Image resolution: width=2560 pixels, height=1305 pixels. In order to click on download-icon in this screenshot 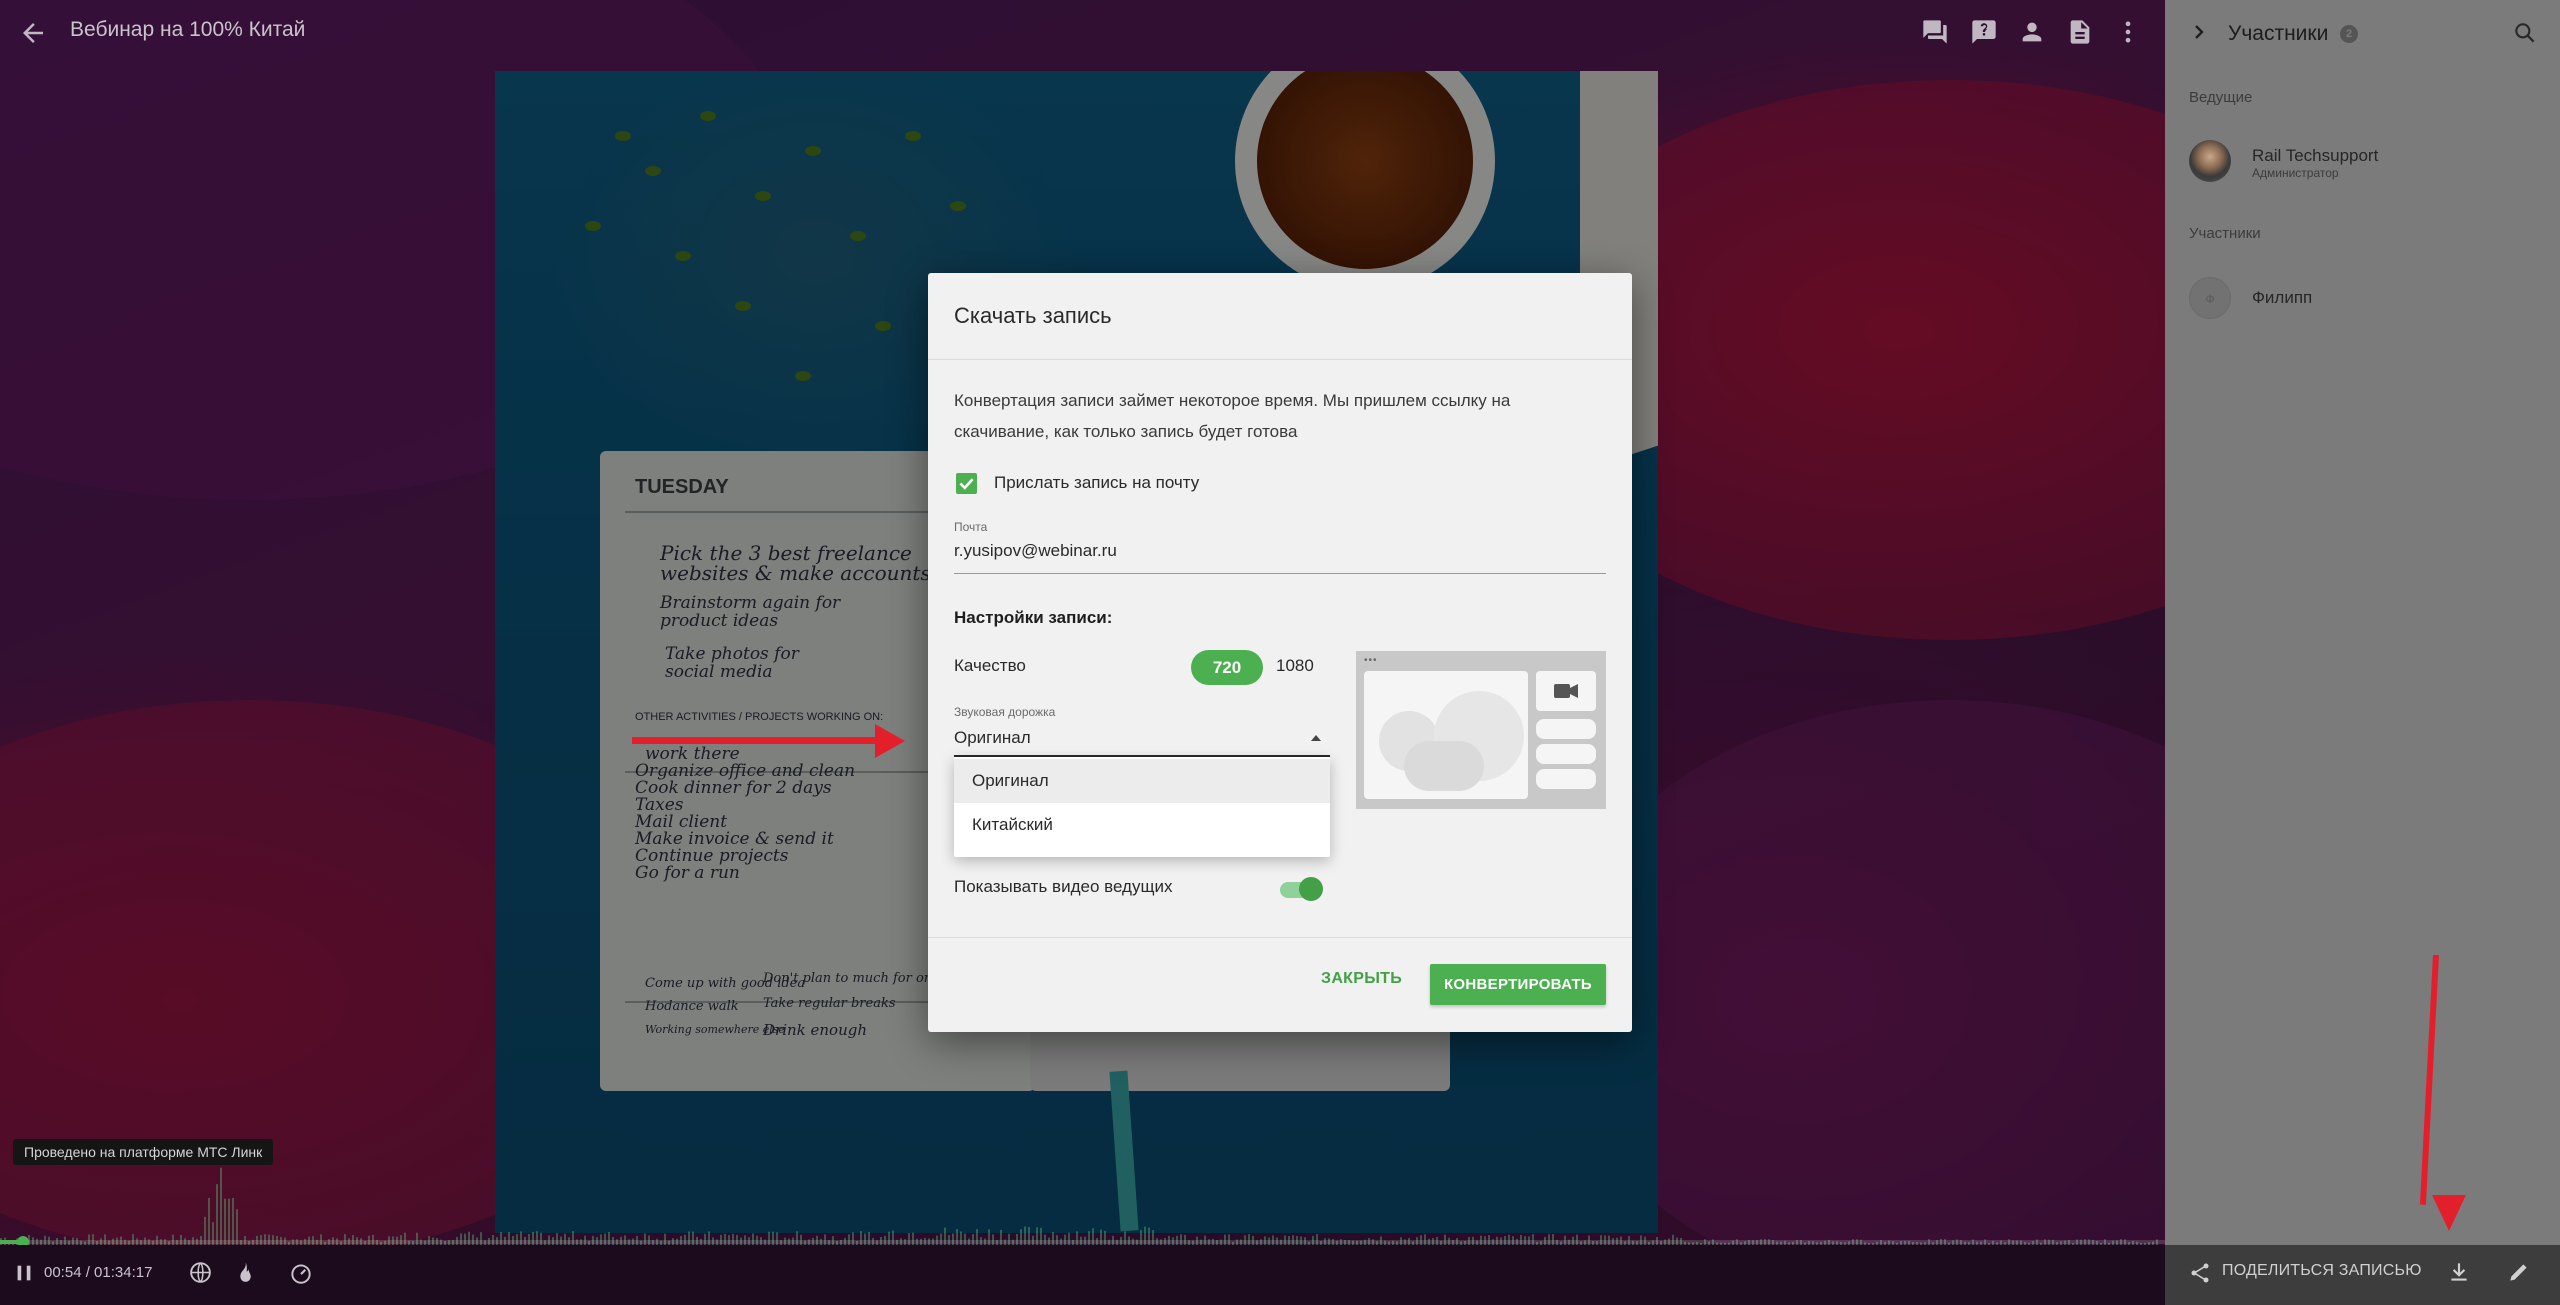, I will do `click(2459, 1272)`.